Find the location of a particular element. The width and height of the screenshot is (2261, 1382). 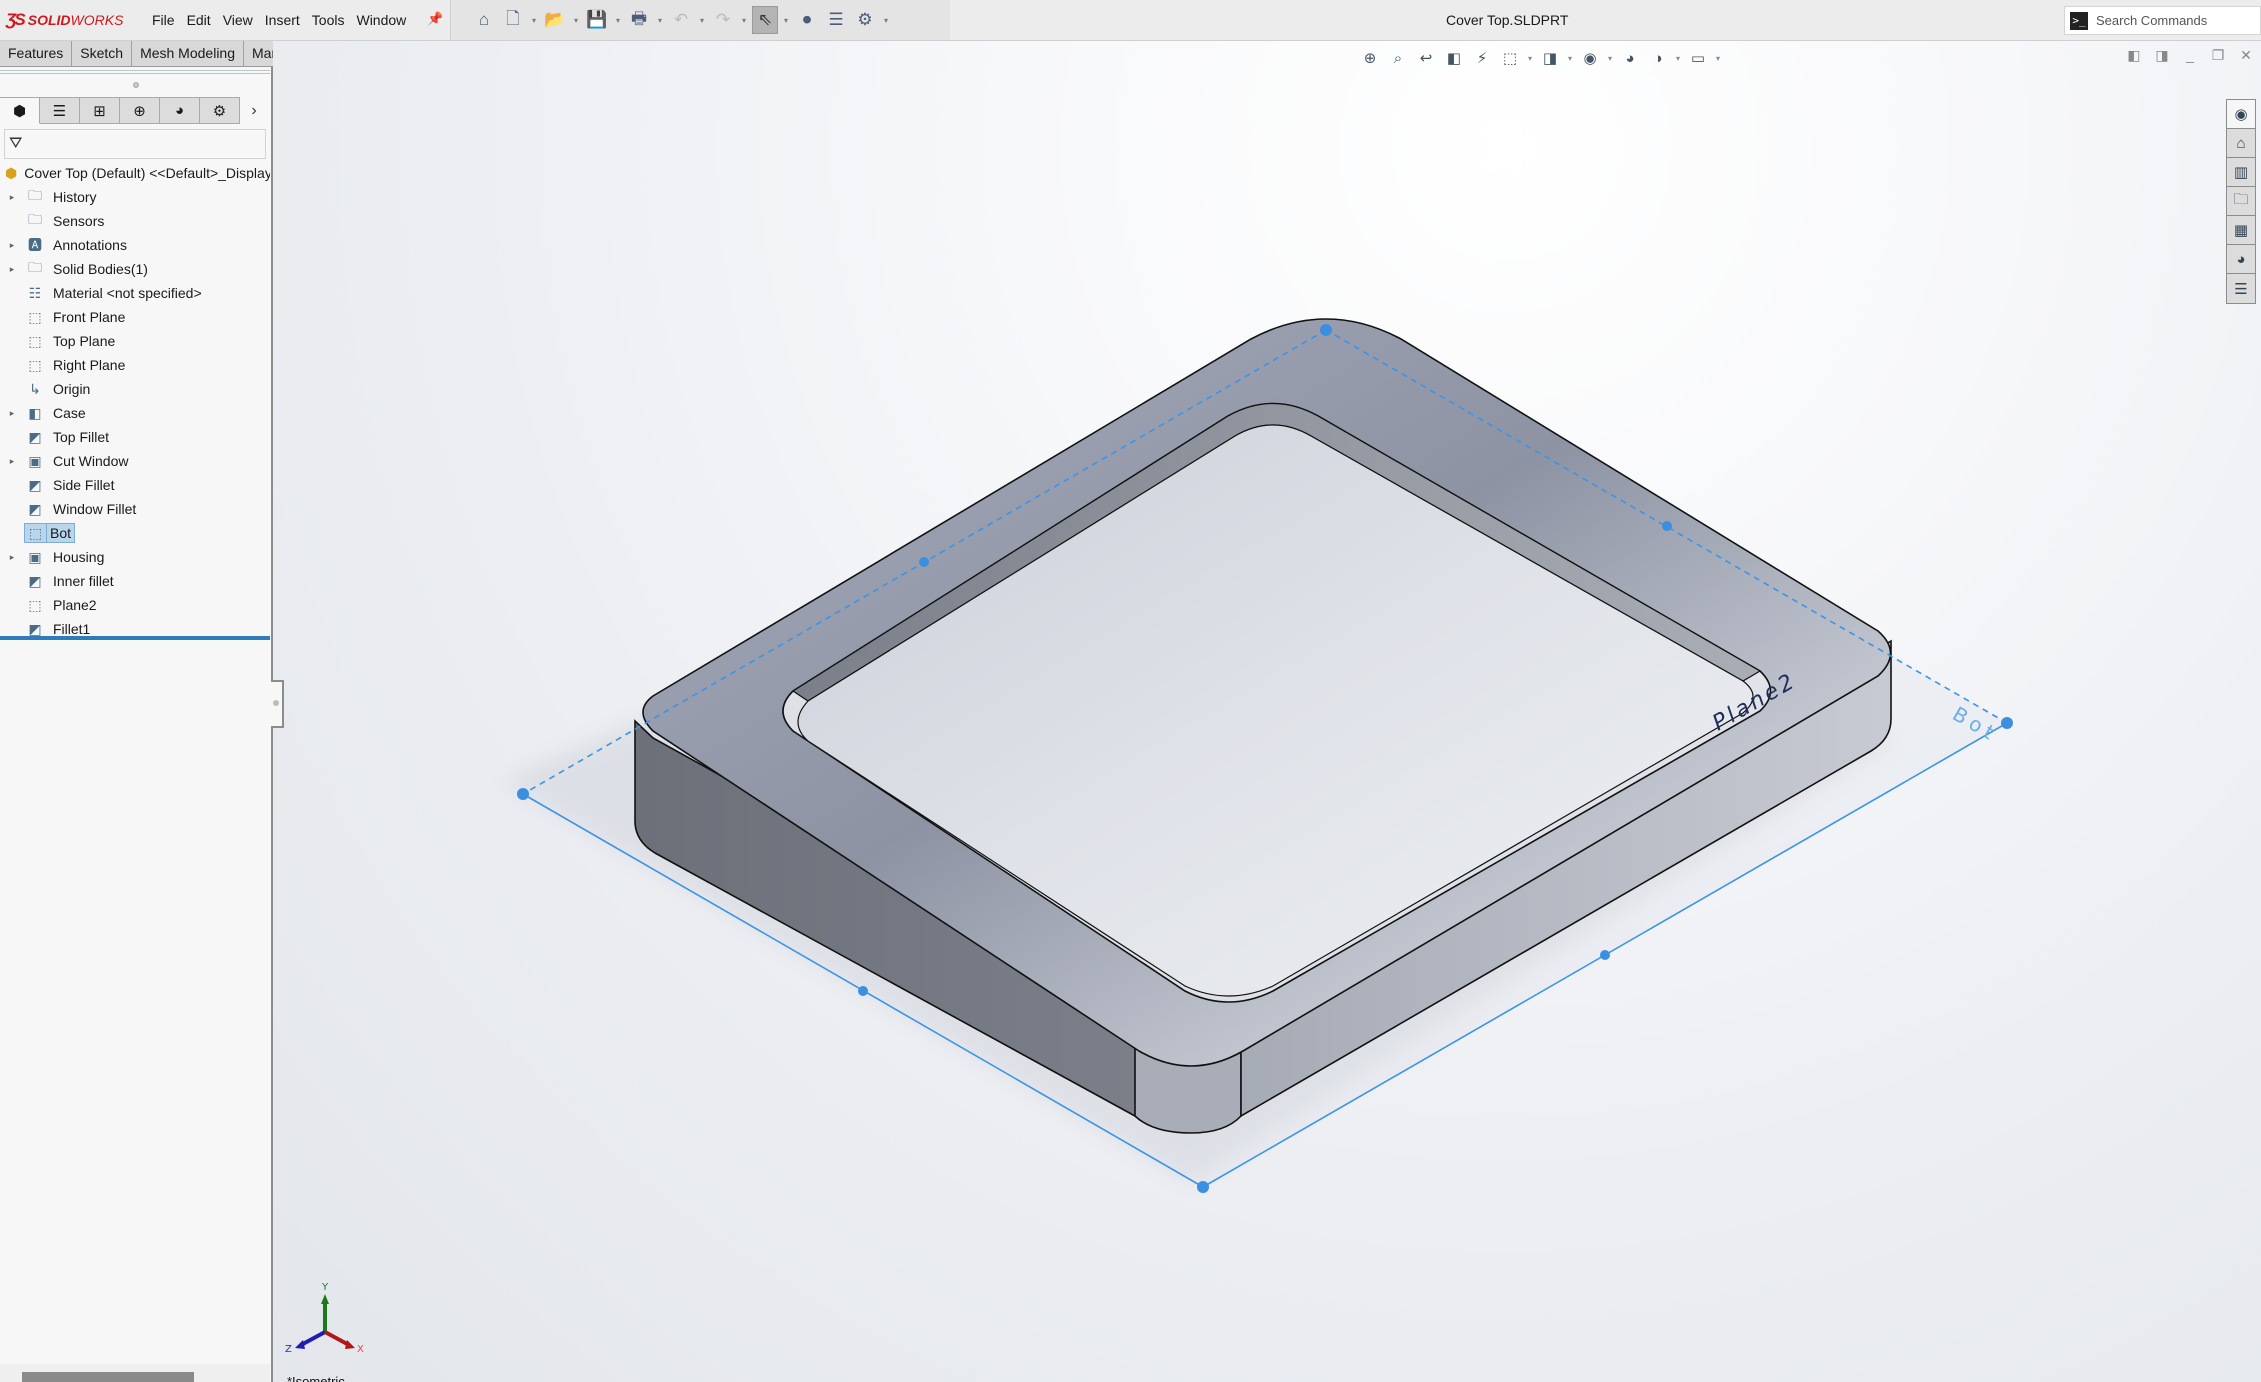

rebuild-icon: ⏺ is located at coordinates (807, 20).